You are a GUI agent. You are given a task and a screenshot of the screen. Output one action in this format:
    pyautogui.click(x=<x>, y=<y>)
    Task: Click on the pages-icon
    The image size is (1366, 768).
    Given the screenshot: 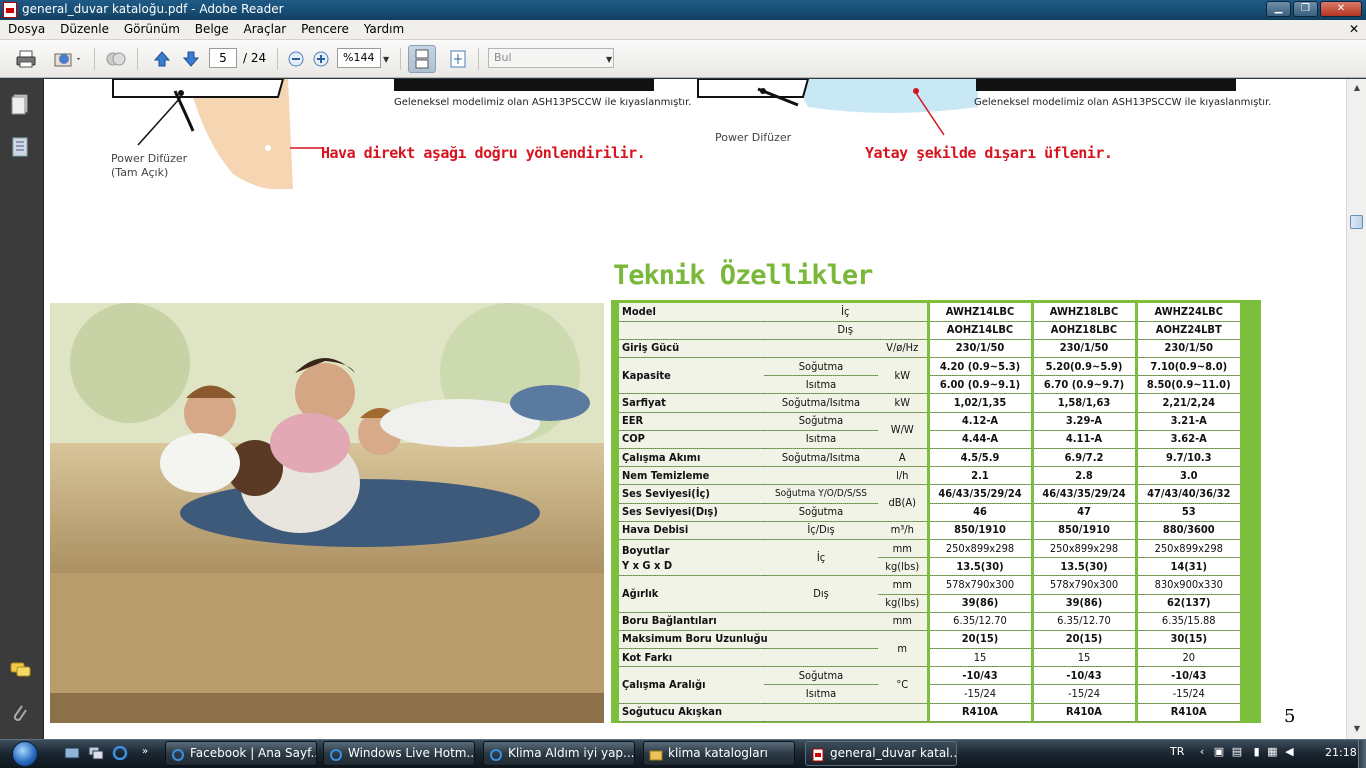 What is the action you would take?
    pyautogui.click(x=20, y=104)
    